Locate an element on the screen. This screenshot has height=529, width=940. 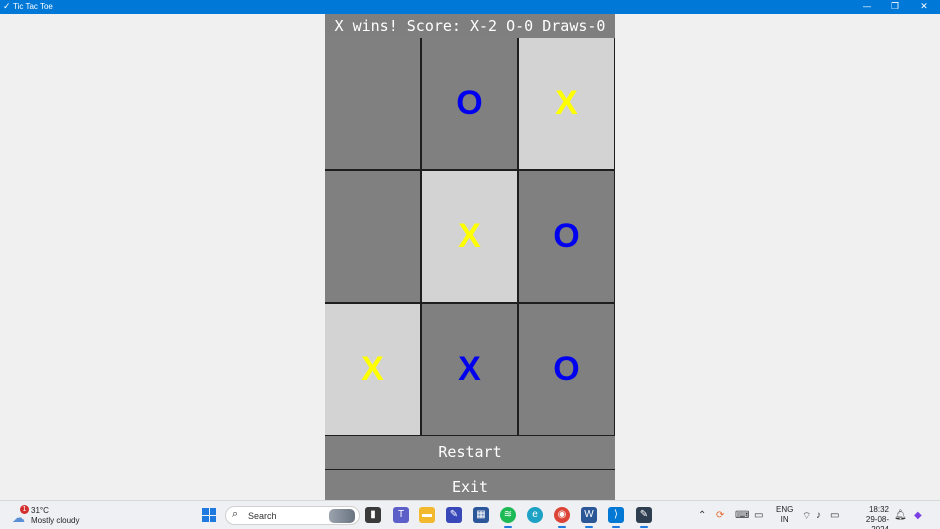
exit-button: Exit is located at coordinates (470, 485).